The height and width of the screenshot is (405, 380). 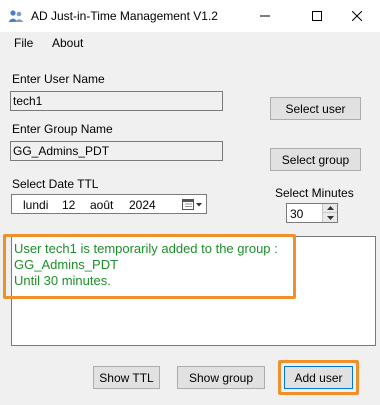 I want to click on menu-item-file: File, so click(x=23, y=43).